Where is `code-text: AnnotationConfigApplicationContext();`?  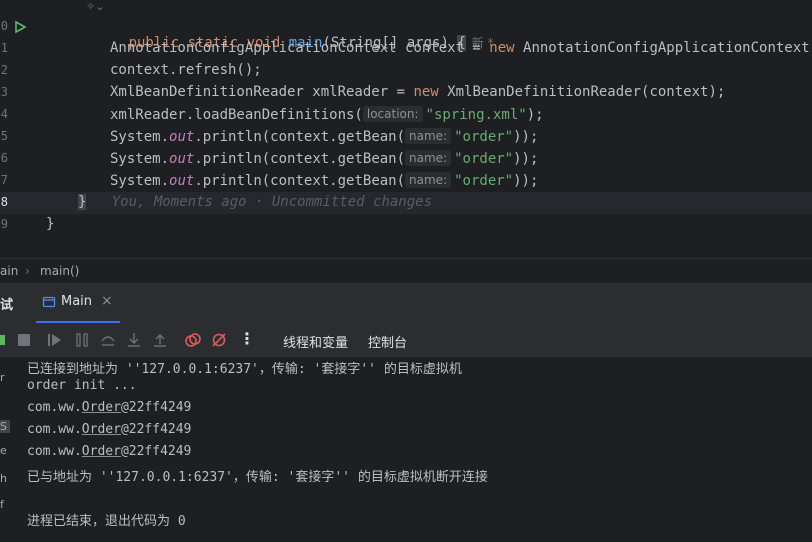 code-text: AnnotationConfigApplicationContext(); is located at coordinates (667, 48).